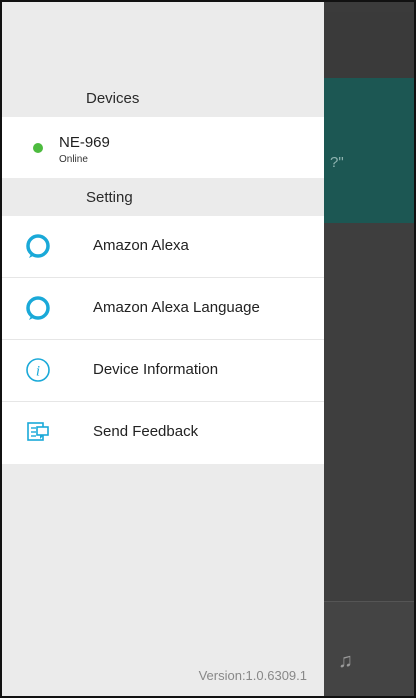  What do you see at coordinates (369, 648) in the screenshot?
I see `background-footer: ♫` at bounding box center [369, 648].